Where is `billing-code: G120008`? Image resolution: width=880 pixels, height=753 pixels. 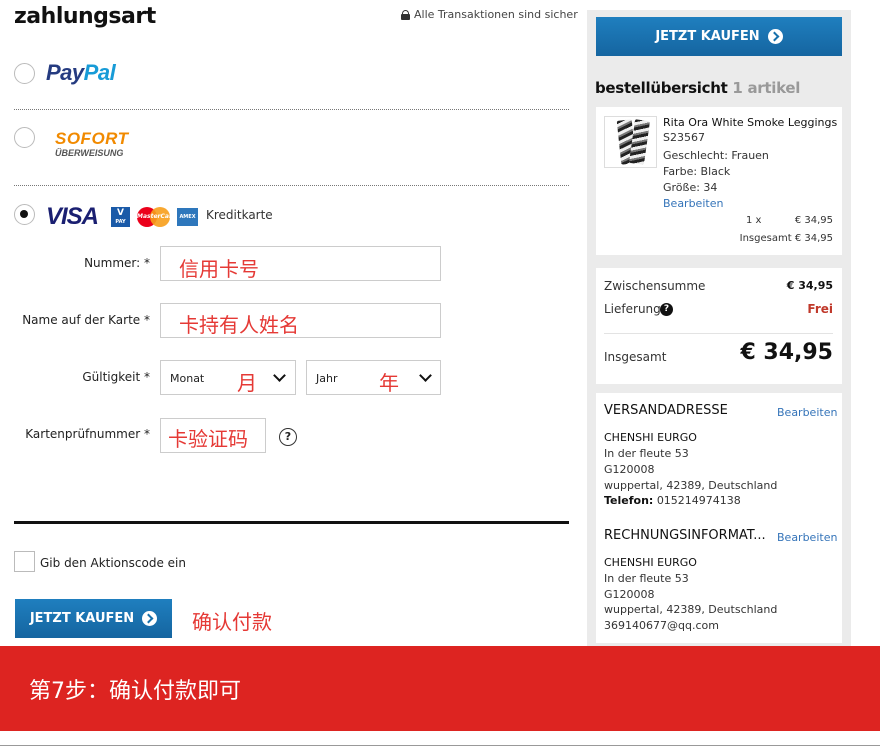
billing-code: G120008 is located at coordinates (629, 594).